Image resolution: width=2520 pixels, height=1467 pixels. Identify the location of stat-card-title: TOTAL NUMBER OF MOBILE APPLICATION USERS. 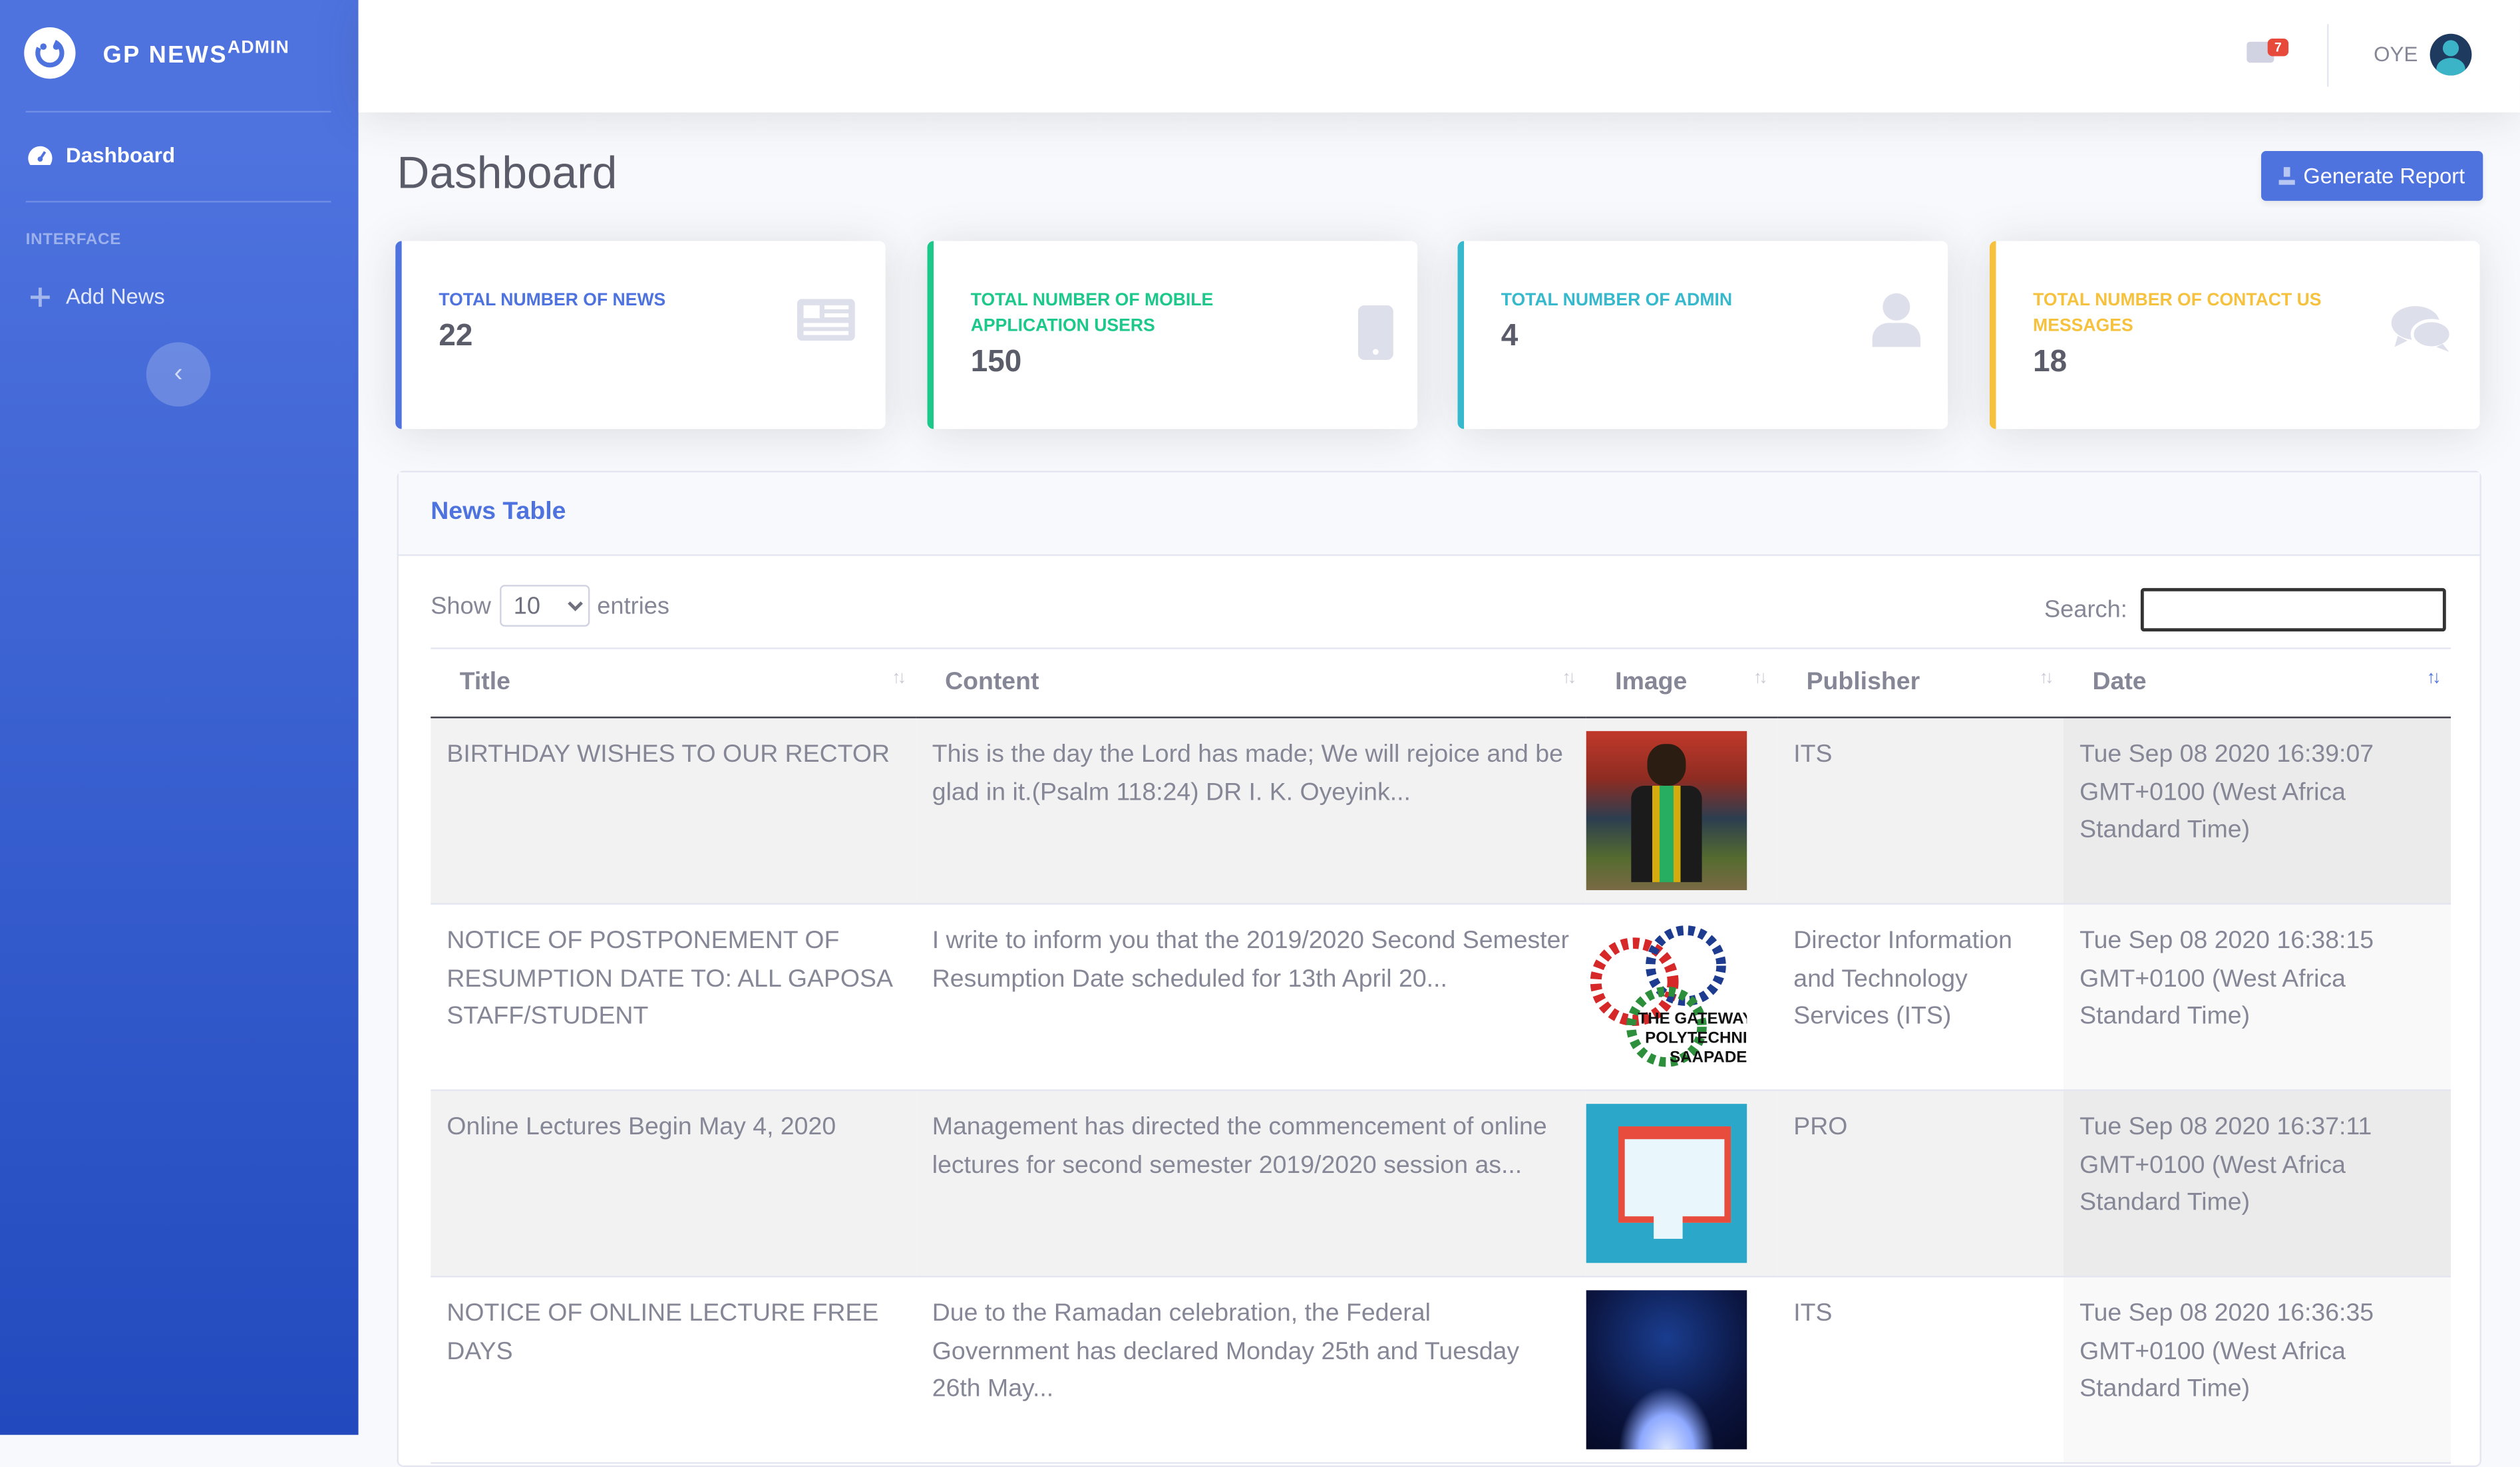
(1092, 313).